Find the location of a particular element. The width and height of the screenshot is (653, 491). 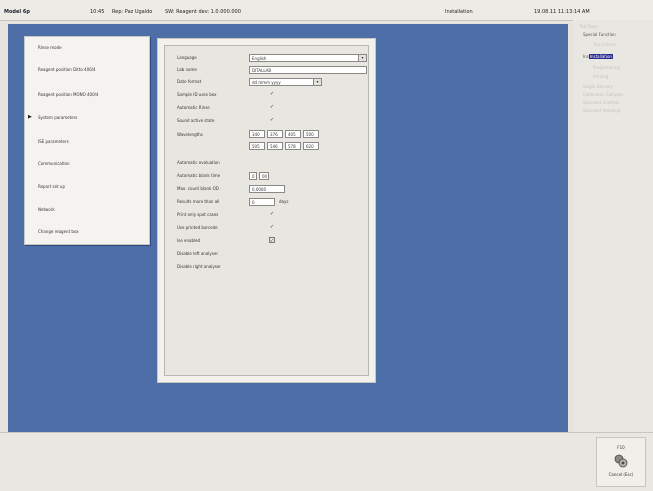

menu-item-communication: Communication is located at coordinates (54, 163).